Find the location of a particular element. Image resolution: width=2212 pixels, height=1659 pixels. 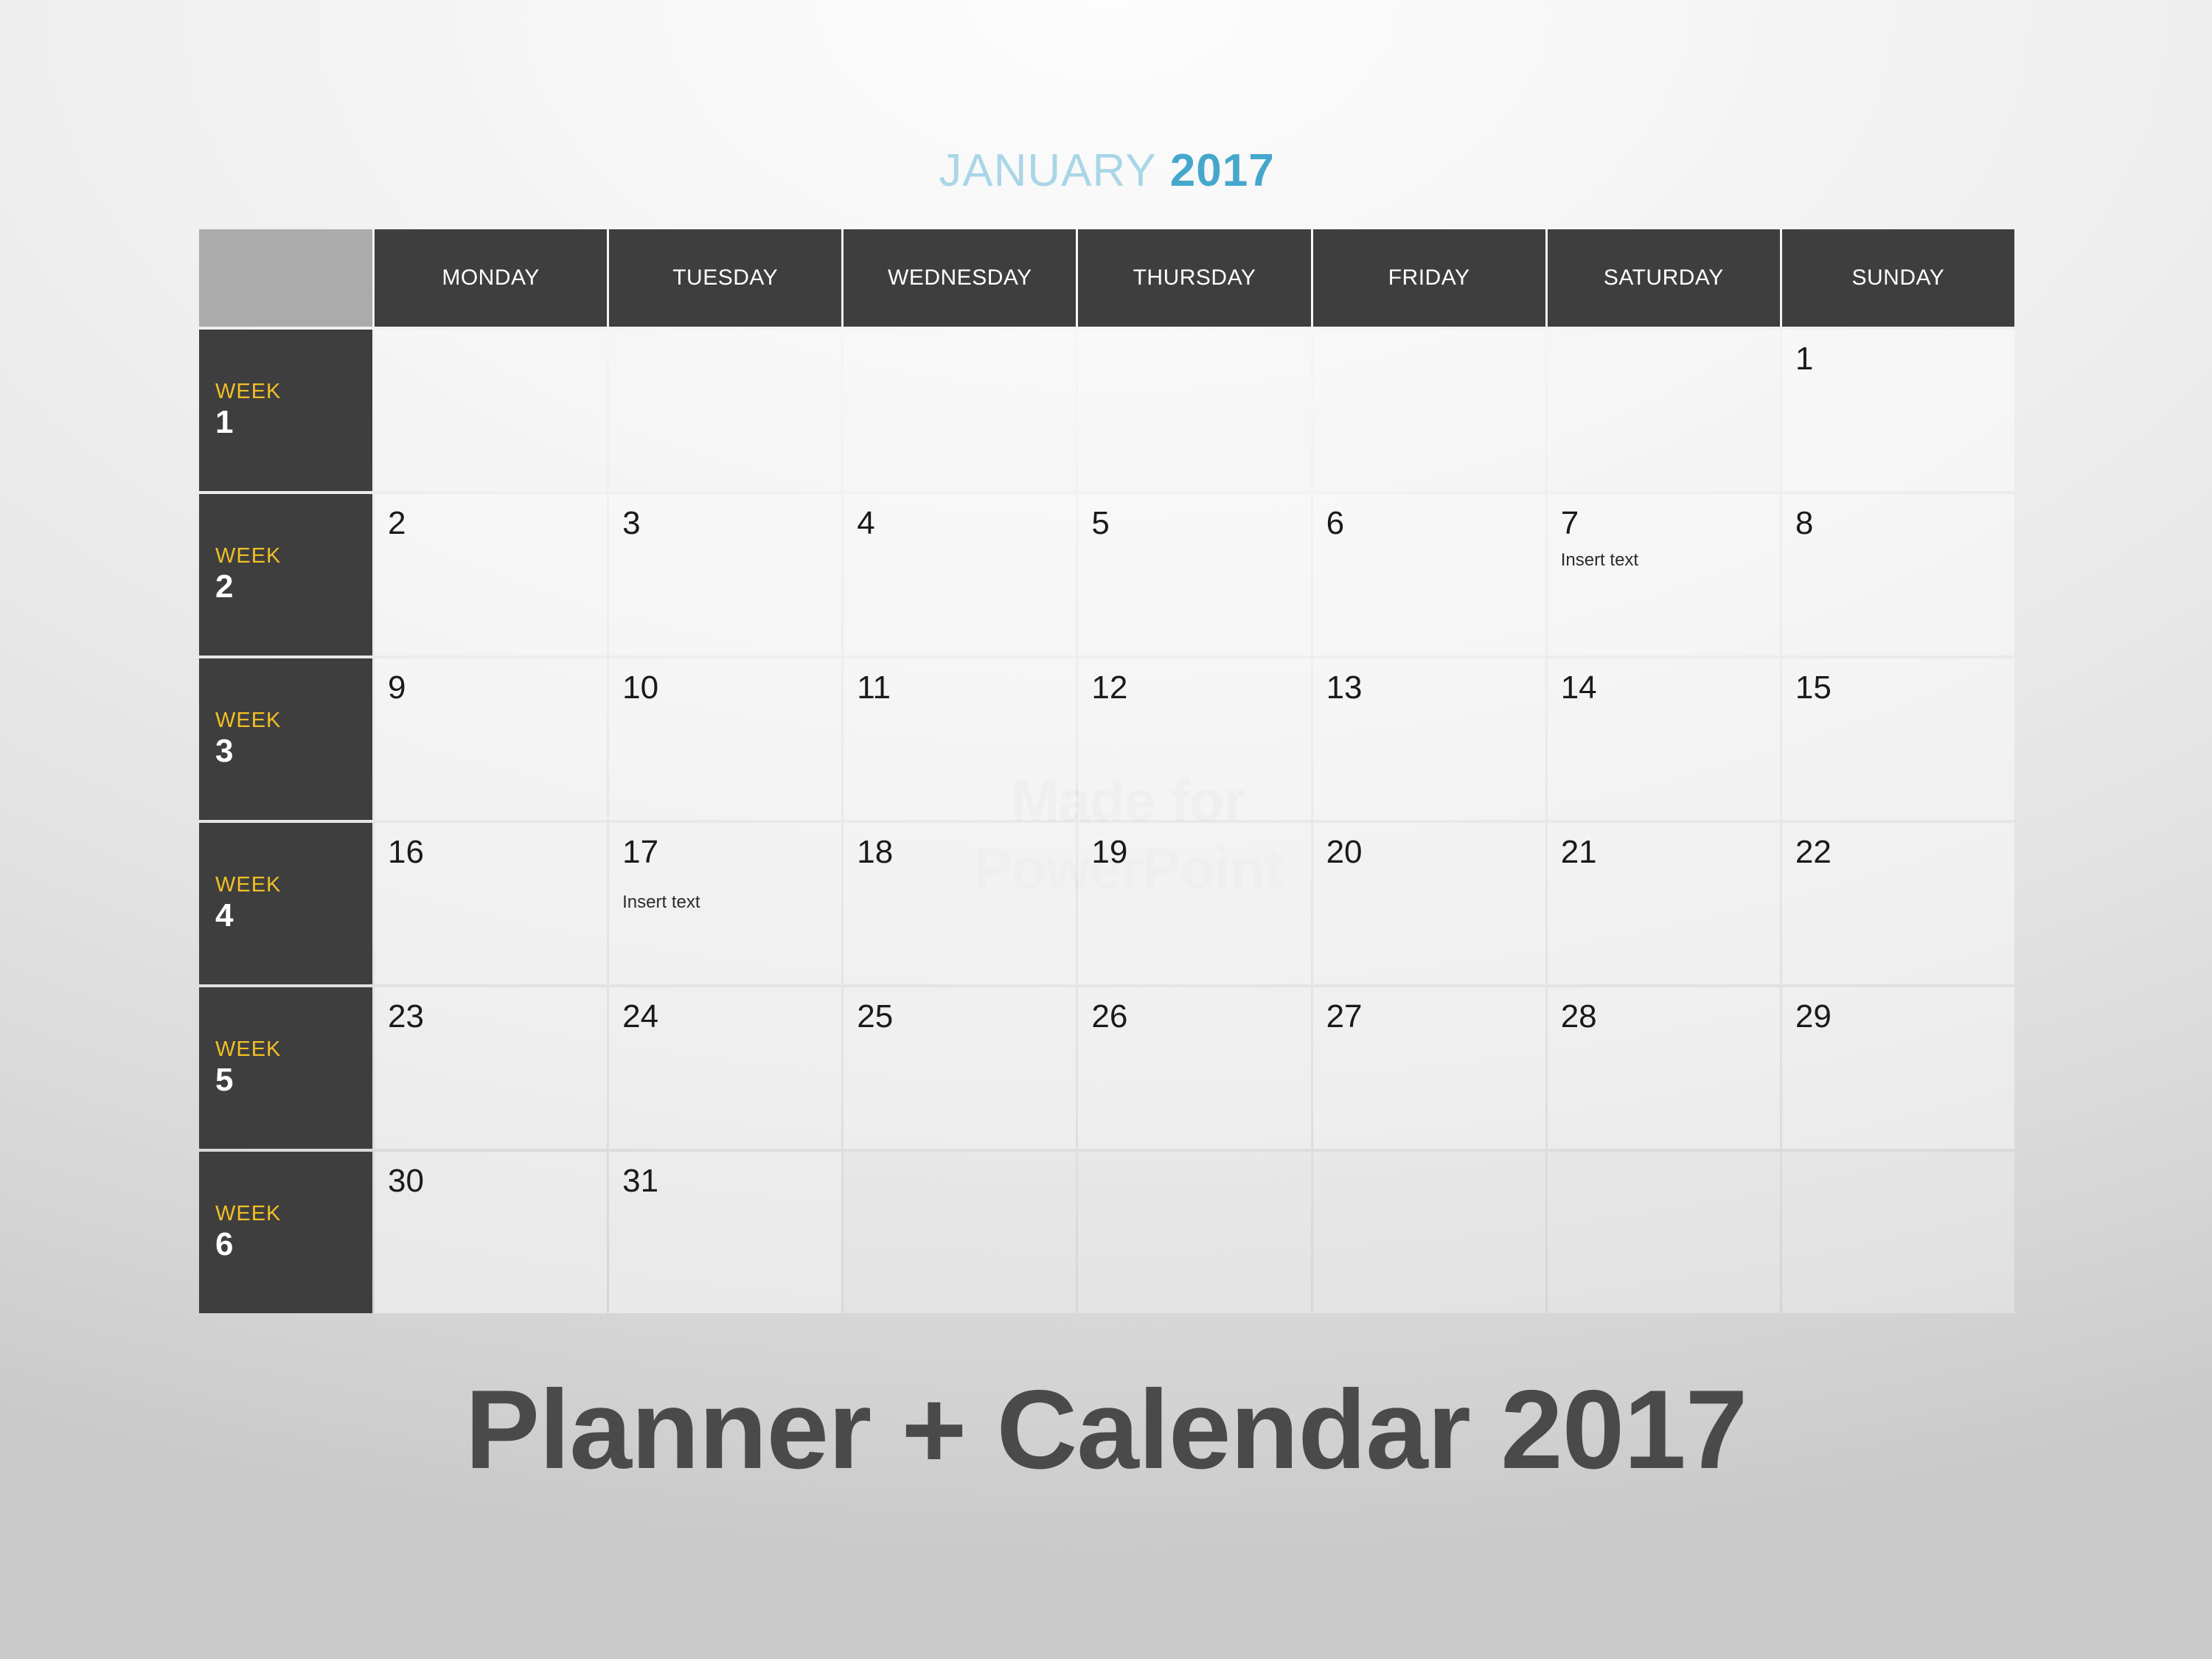

day-cell-6: 6 is located at coordinates (1428, 574).